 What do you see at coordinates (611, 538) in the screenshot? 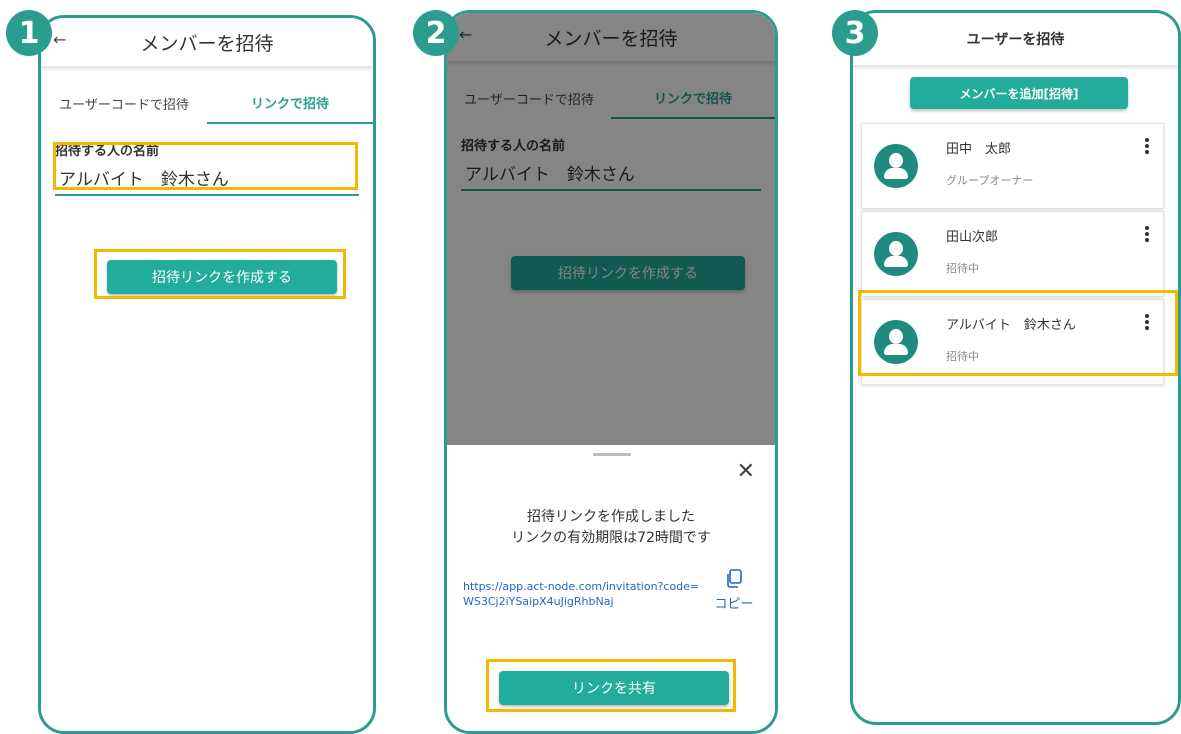
I see `sheet-message-line2: リンクの有効期限は72時間です` at bounding box center [611, 538].